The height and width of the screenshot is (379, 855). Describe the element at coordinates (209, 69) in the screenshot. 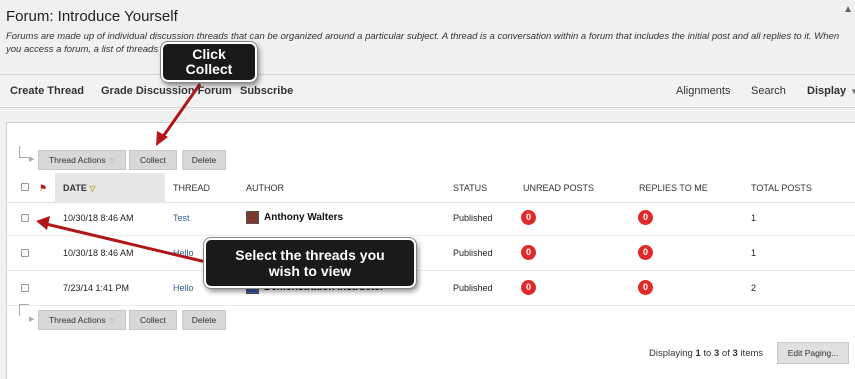

I see `callout-line: Collect` at that location.